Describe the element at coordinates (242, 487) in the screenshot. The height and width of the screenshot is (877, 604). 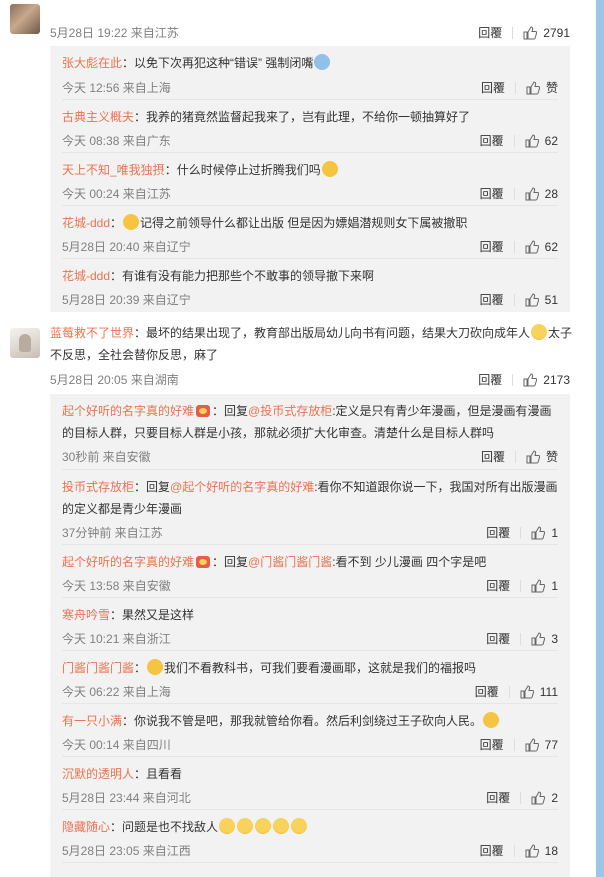
I see `mention-link: @起个好听的名字真的好难` at that location.